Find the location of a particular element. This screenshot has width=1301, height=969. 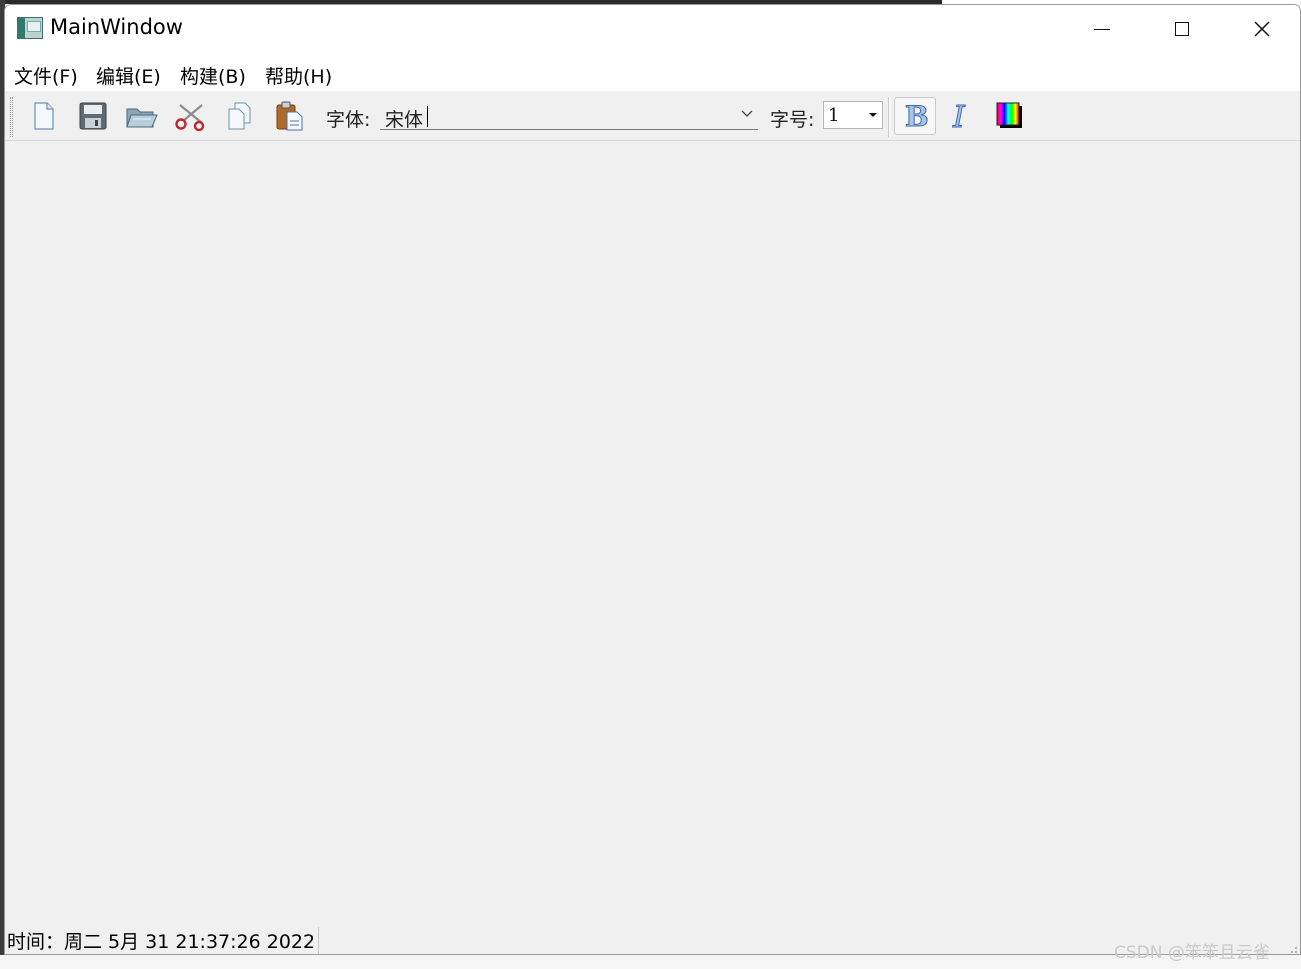

close-icon is located at coordinates (1262, 29).